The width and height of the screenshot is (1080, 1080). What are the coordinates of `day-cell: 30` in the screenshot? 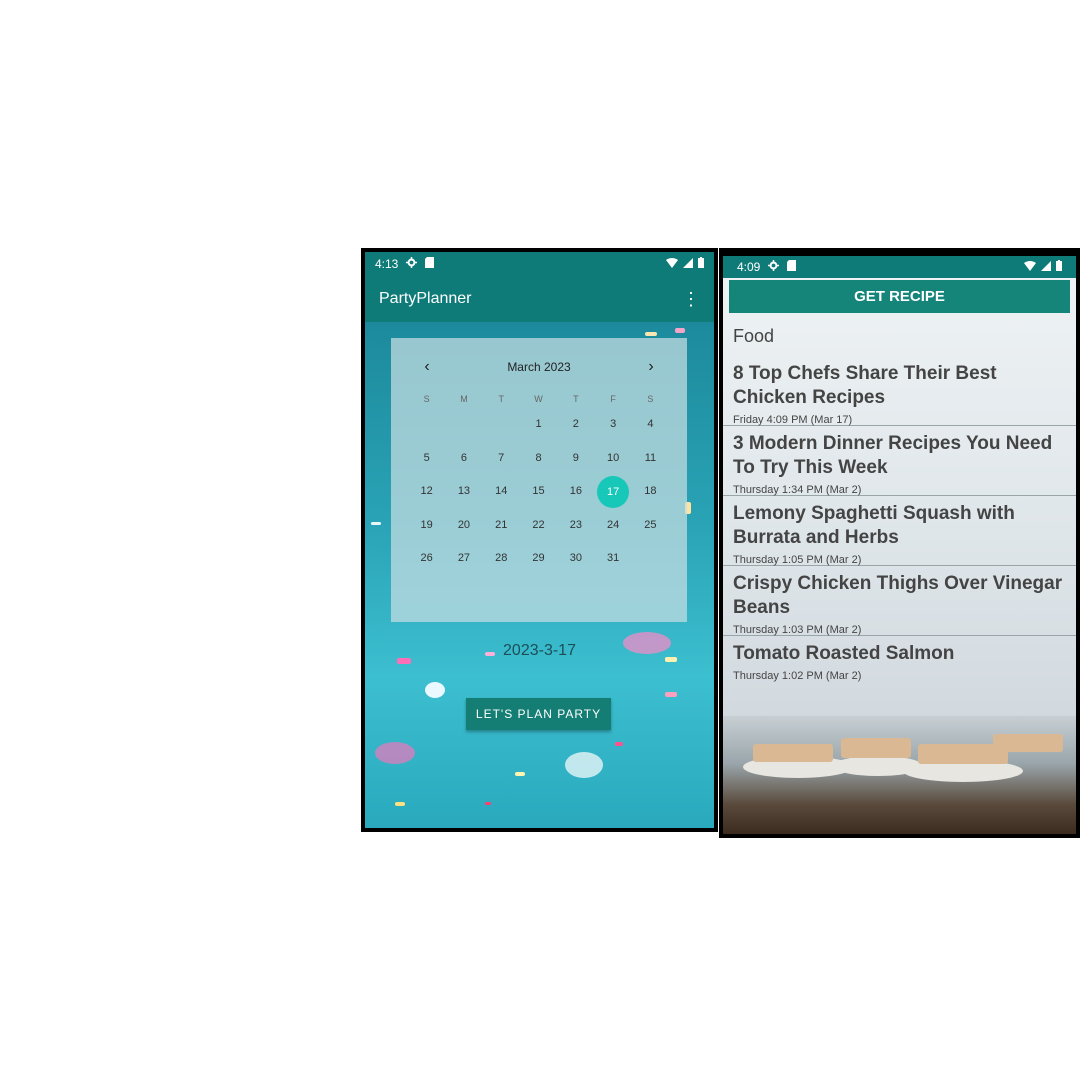 It's located at (575, 559).